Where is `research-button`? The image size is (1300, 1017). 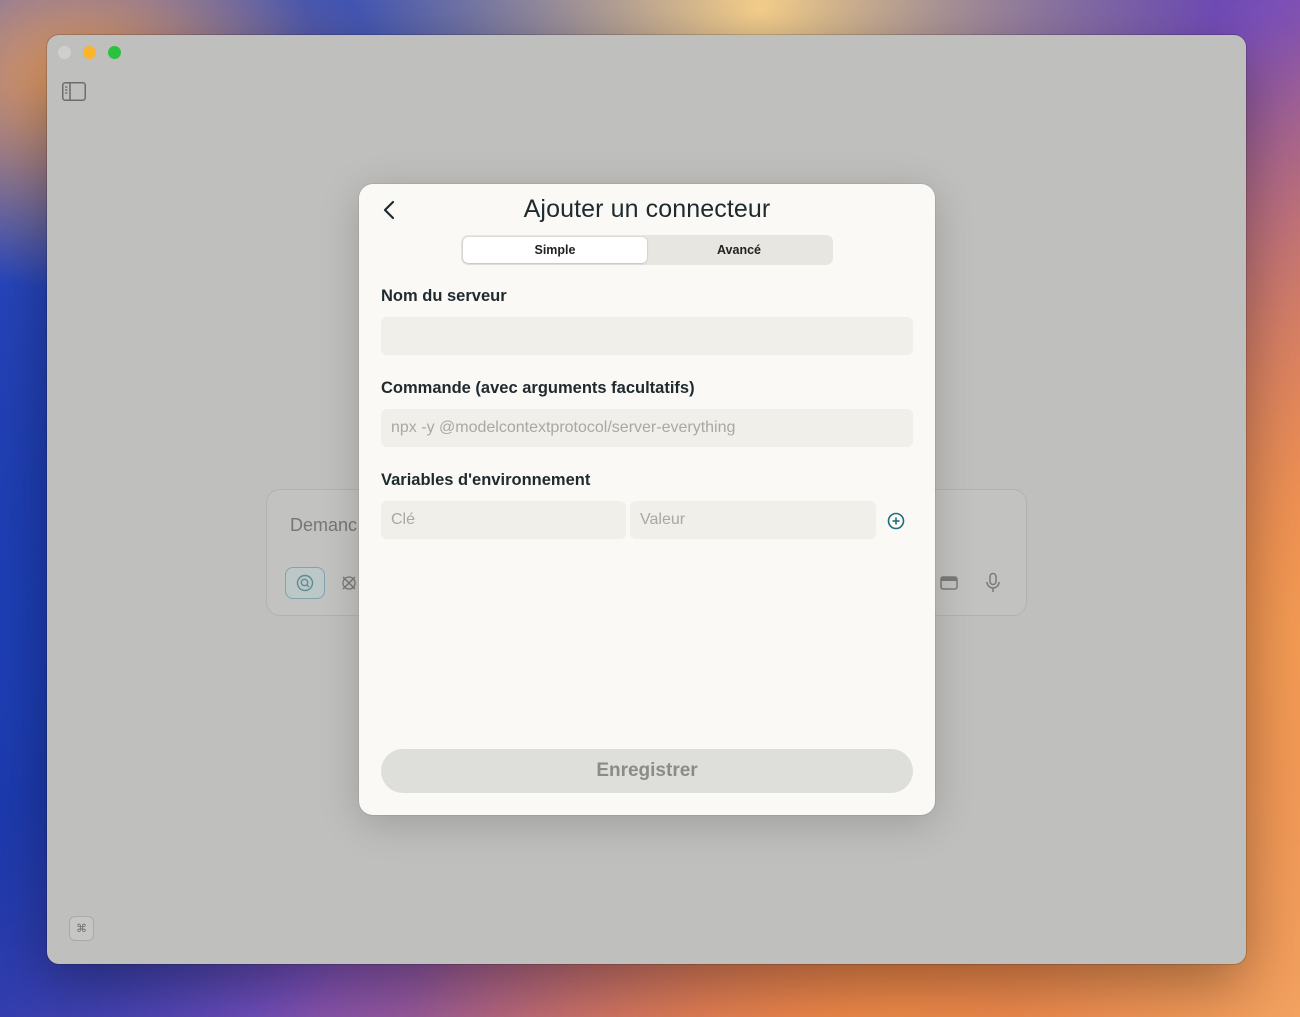
research-button is located at coordinates (305, 583).